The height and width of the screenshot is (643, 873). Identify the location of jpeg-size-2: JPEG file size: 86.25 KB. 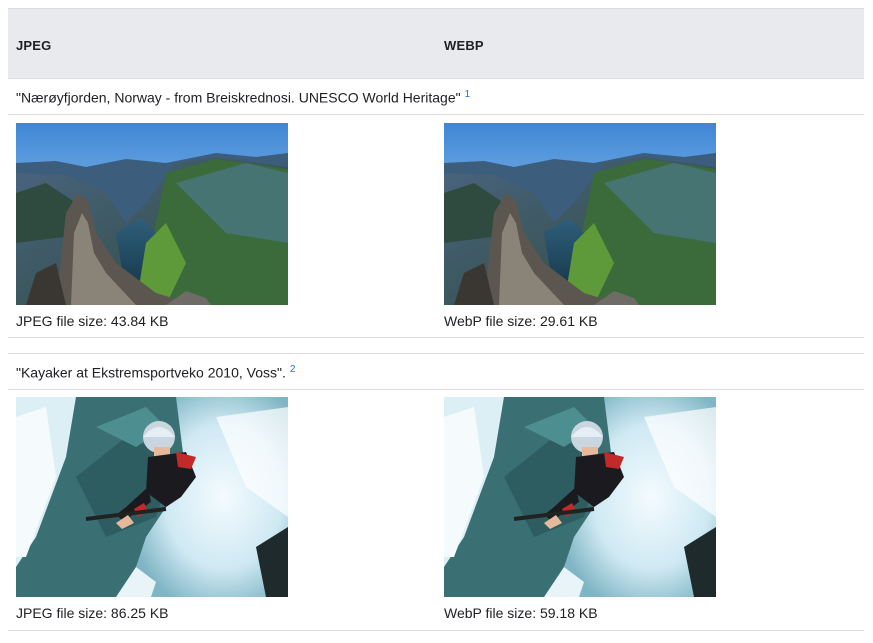
(92, 613).